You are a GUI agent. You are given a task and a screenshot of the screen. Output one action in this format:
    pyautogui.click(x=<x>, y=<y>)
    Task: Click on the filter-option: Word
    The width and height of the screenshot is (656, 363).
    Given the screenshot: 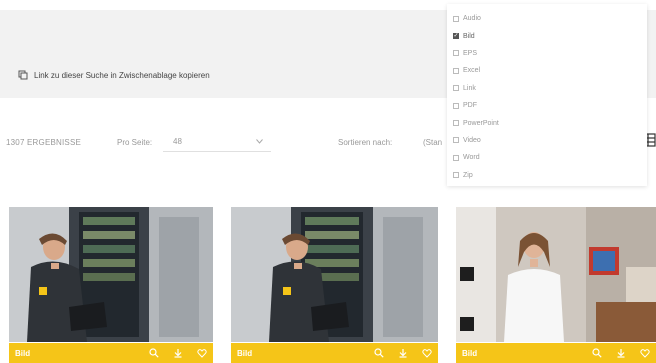 What is the action you would take?
    pyautogui.click(x=550, y=157)
    